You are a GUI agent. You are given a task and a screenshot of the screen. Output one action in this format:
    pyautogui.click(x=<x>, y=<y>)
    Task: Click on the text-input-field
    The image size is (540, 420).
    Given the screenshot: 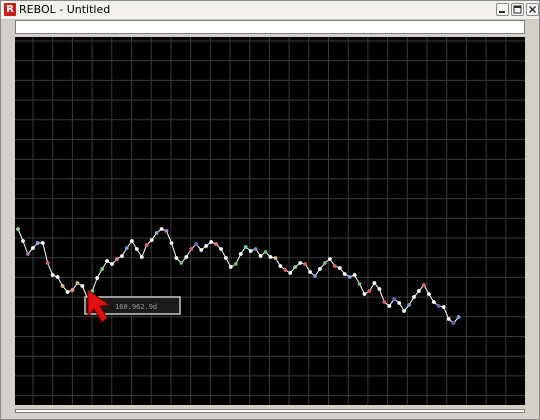 What is the action you would take?
    pyautogui.click(x=270, y=27)
    